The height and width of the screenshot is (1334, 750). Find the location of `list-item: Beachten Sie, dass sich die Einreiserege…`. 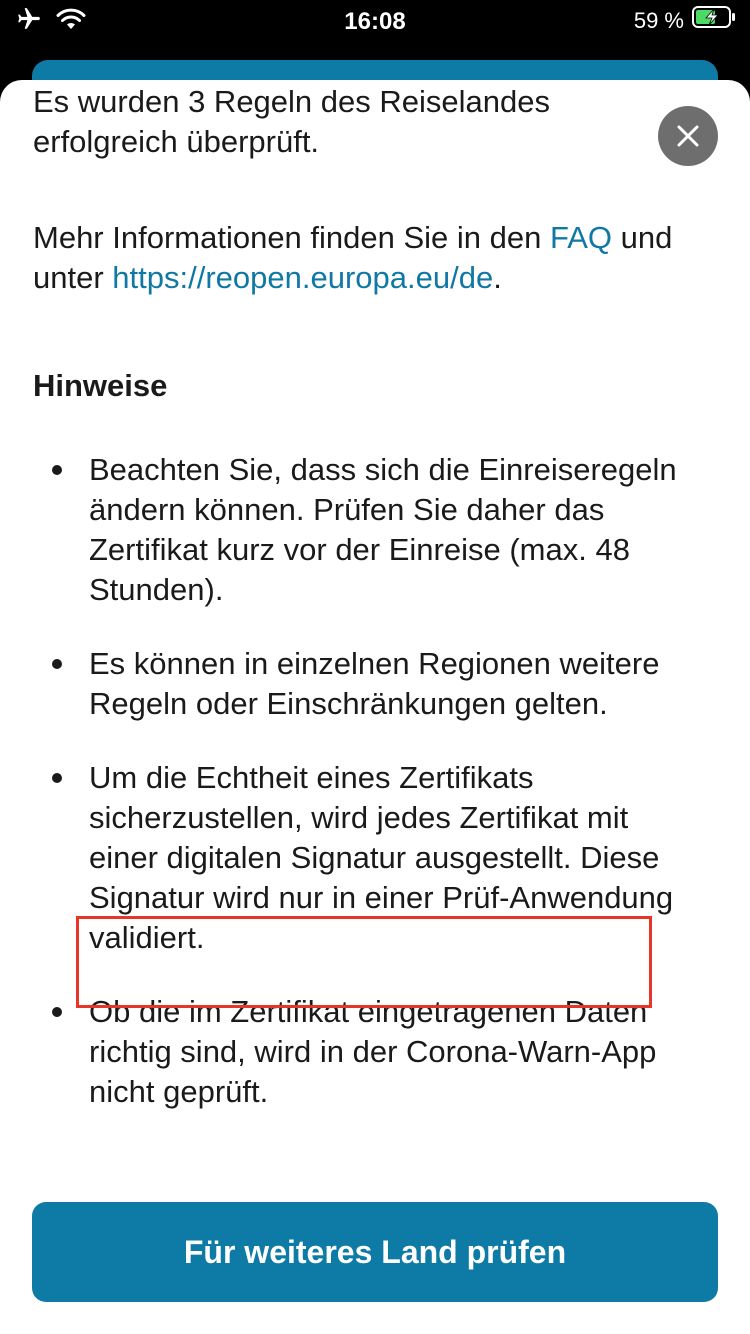

list-item: Beachten Sie, dass sich die Einreiserege… is located at coordinates (370, 530).